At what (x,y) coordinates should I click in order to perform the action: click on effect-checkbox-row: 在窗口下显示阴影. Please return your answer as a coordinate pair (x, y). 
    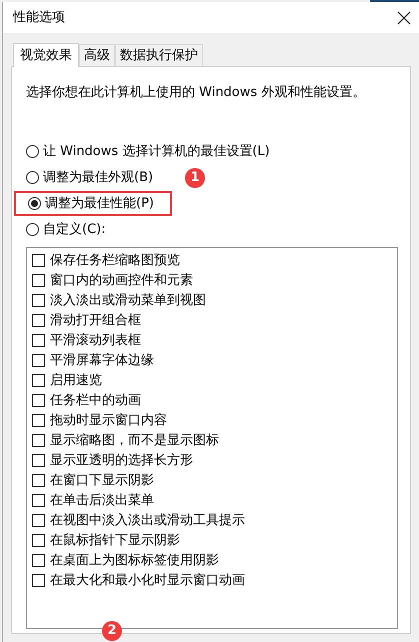
    Looking at the image, I should click on (93, 480).